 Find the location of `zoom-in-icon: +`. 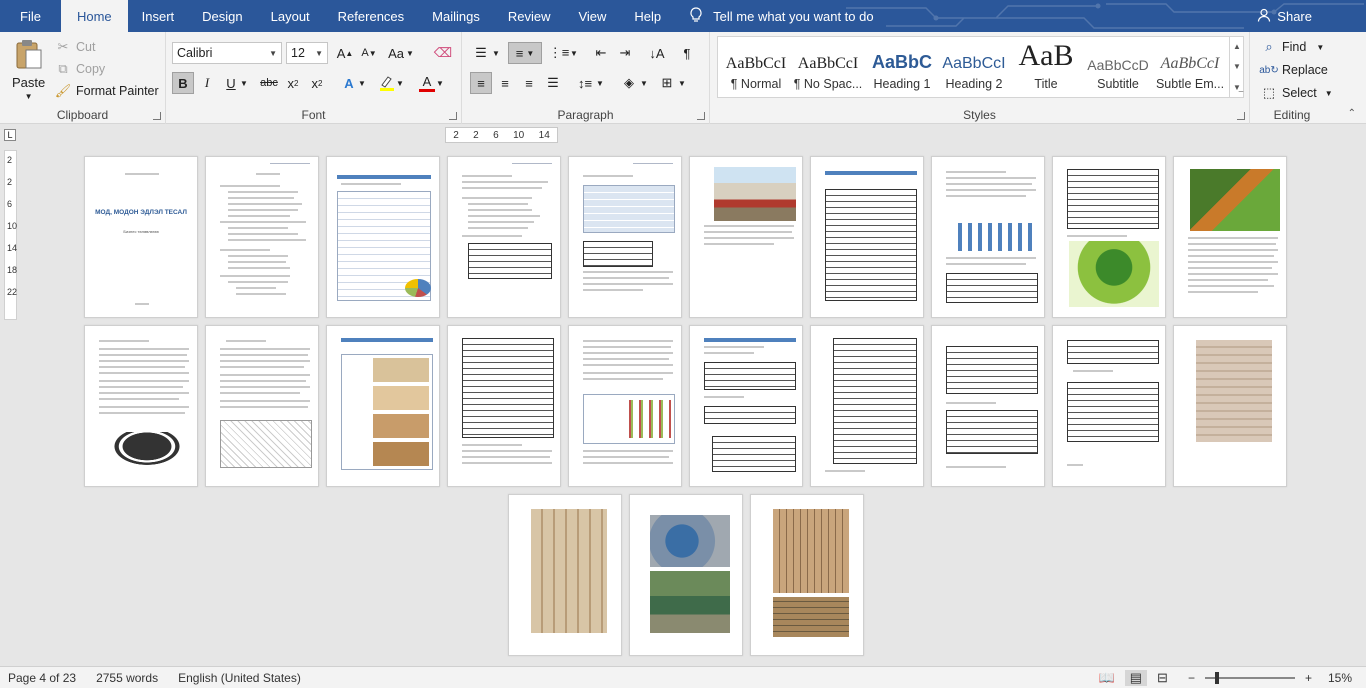

zoom-in-icon: + is located at coordinates (1308, 678).